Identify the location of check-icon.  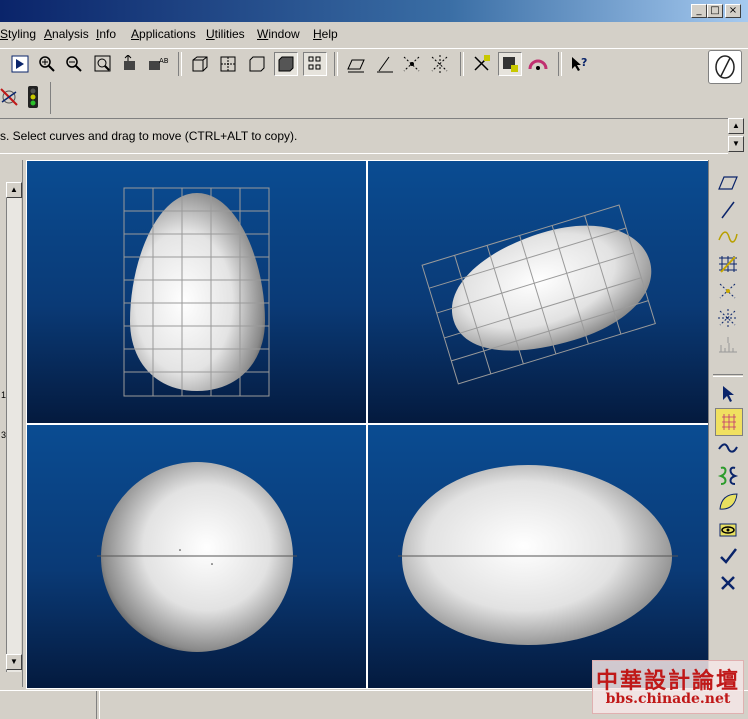
(728, 556).